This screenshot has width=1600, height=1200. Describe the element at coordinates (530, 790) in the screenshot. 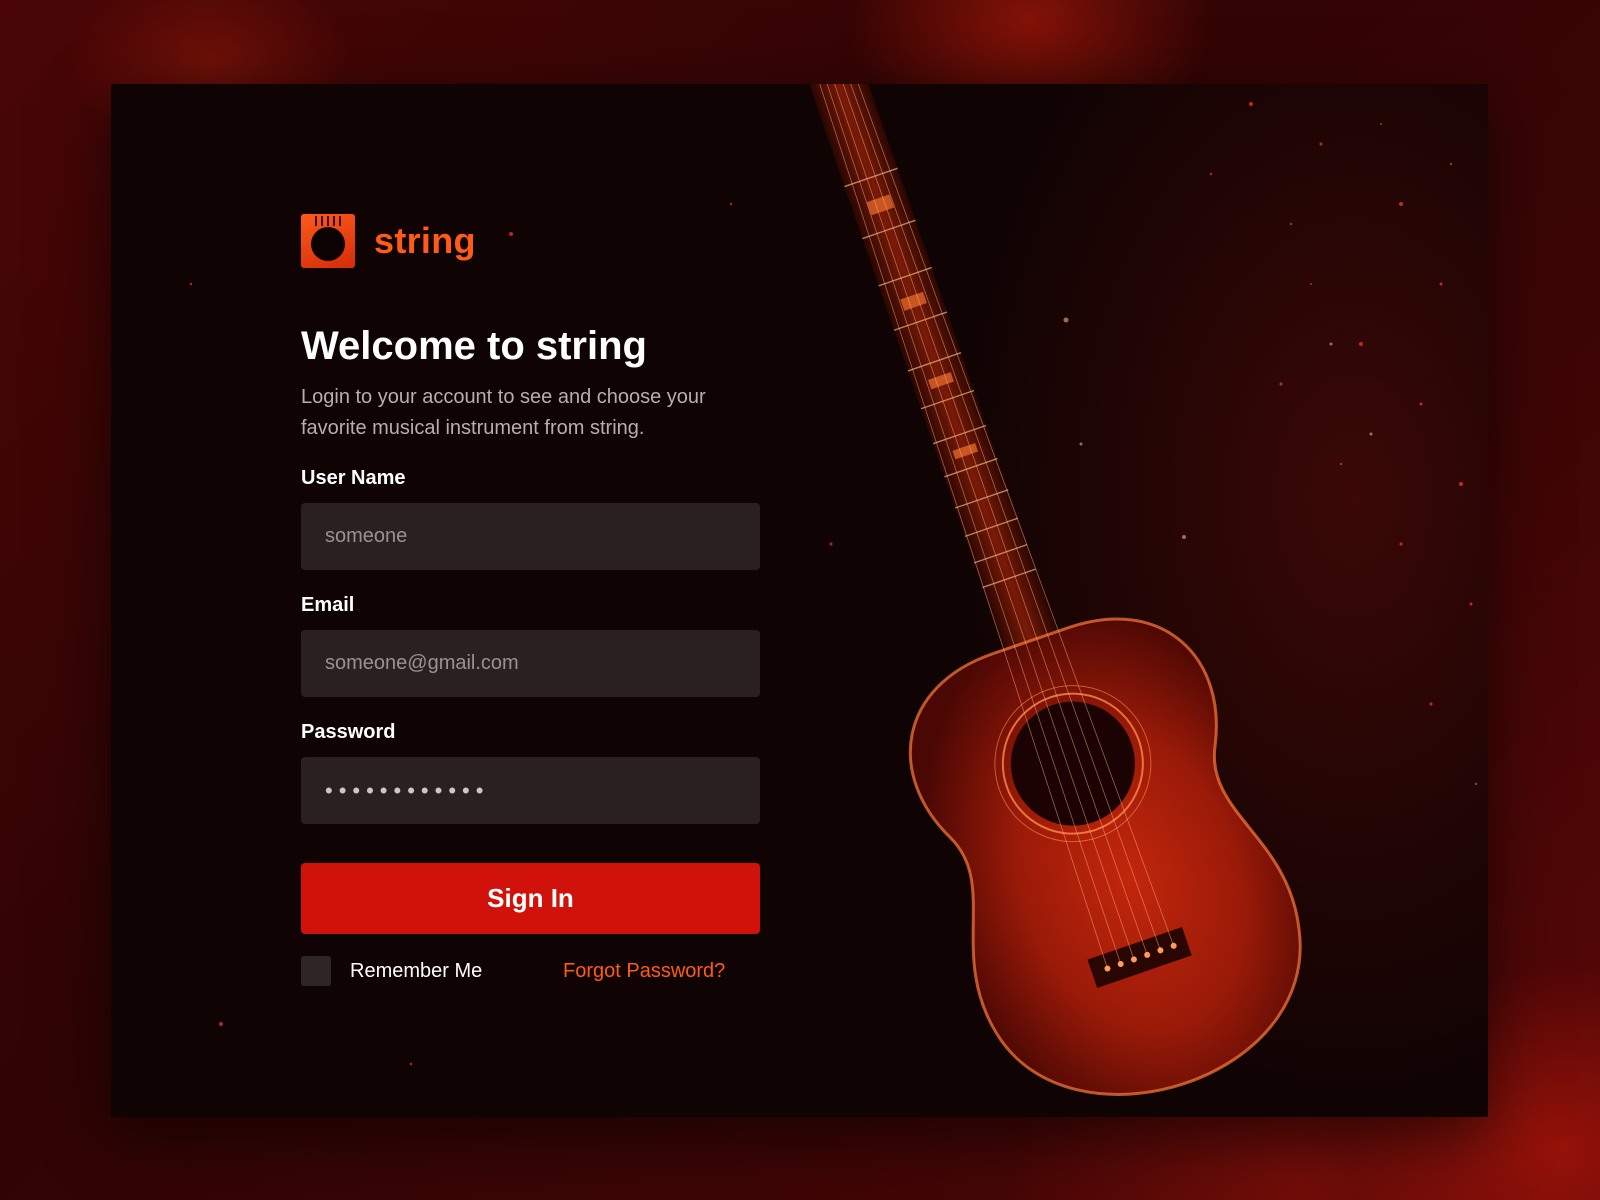

I see `password-input` at that location.